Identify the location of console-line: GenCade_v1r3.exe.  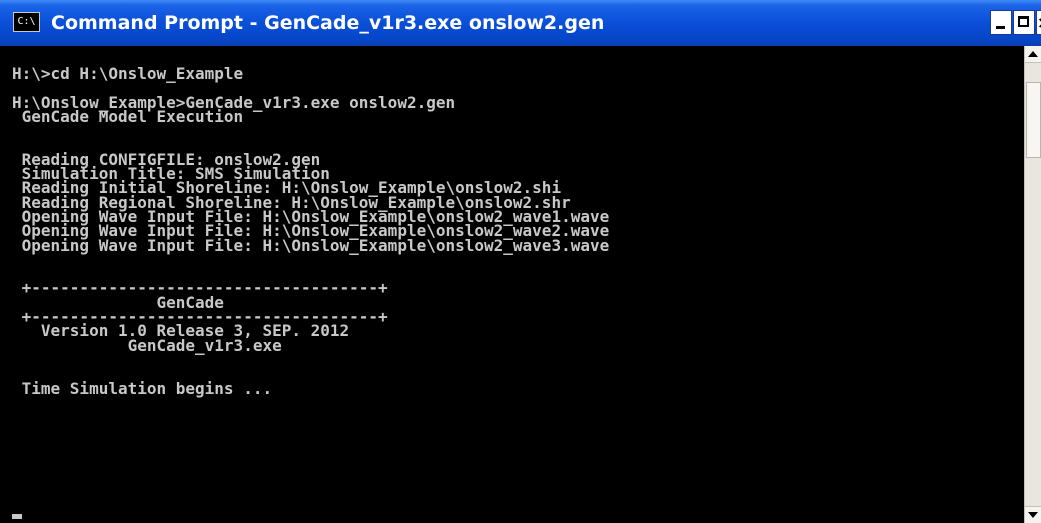
(147, 345).